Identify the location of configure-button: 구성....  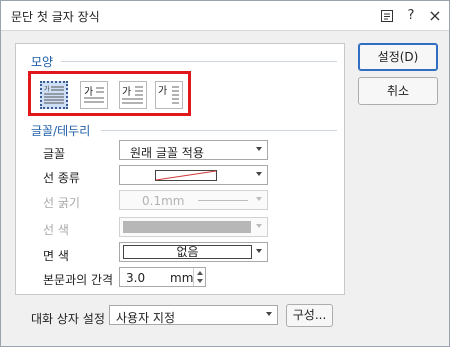
(309, 315).